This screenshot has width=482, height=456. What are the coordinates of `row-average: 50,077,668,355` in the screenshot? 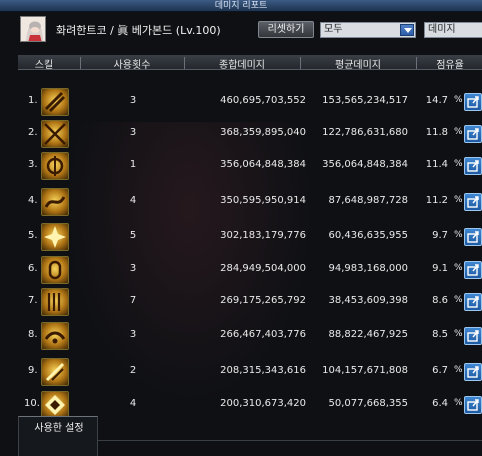 It's located at (368, 403).